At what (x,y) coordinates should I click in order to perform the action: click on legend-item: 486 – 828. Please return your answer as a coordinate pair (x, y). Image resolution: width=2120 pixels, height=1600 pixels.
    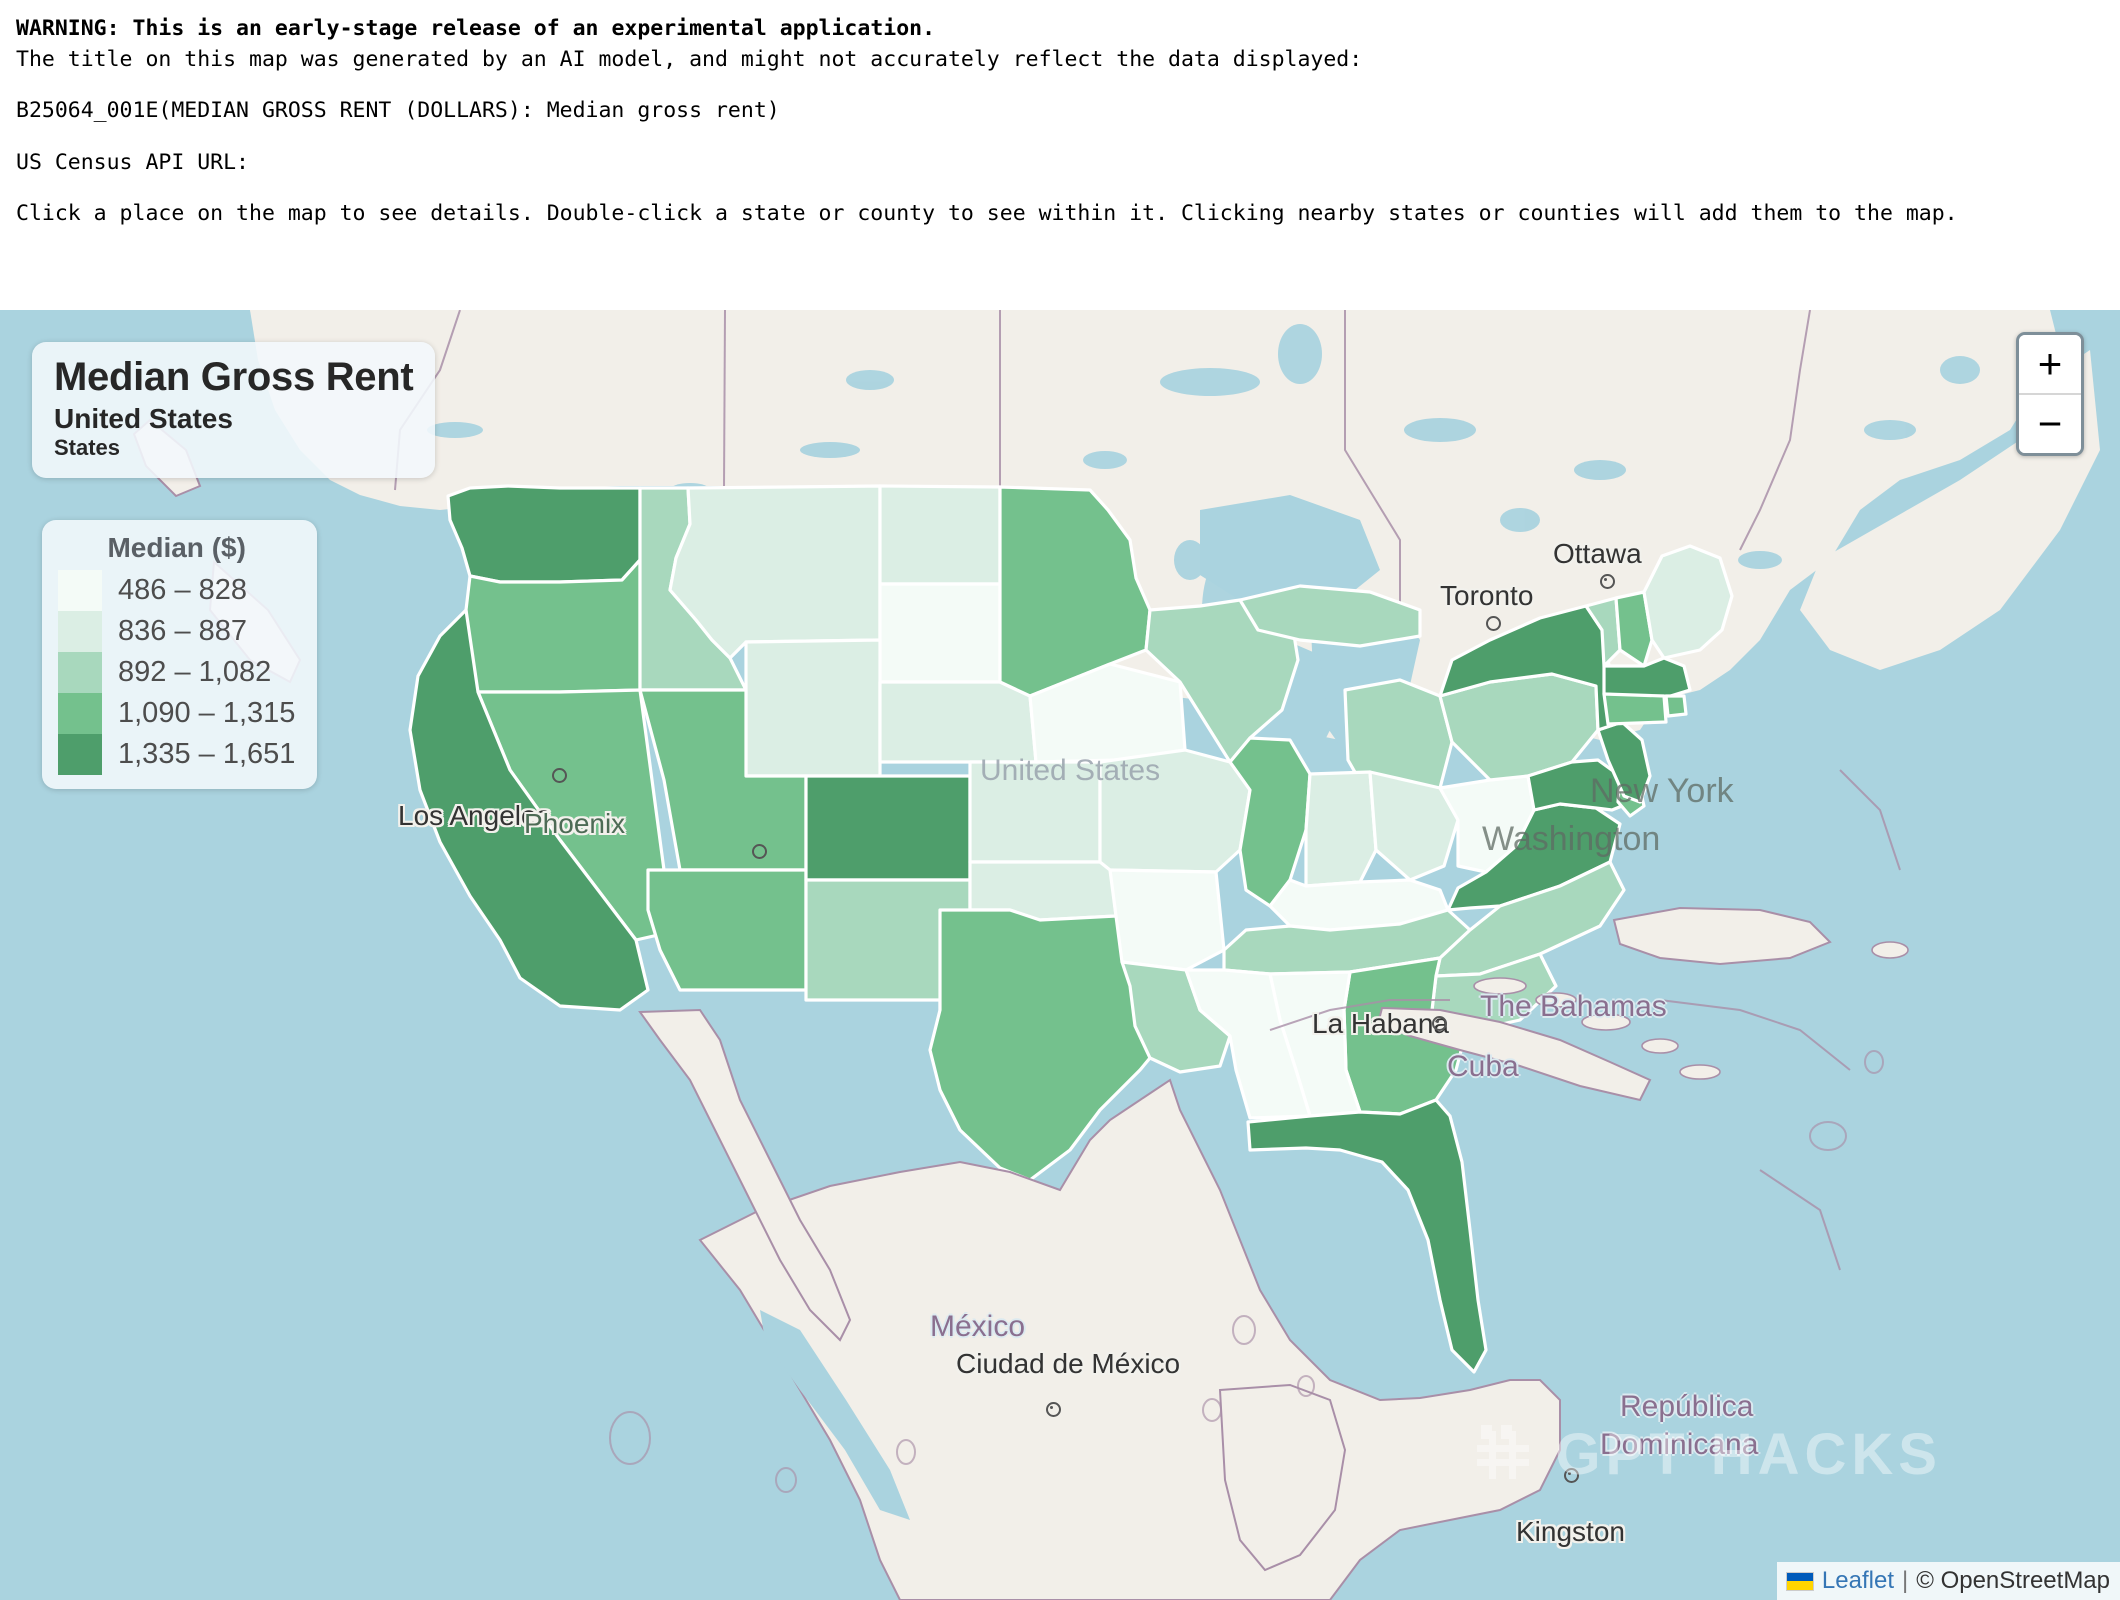
    Looking at the image, I should click on (176, 590).